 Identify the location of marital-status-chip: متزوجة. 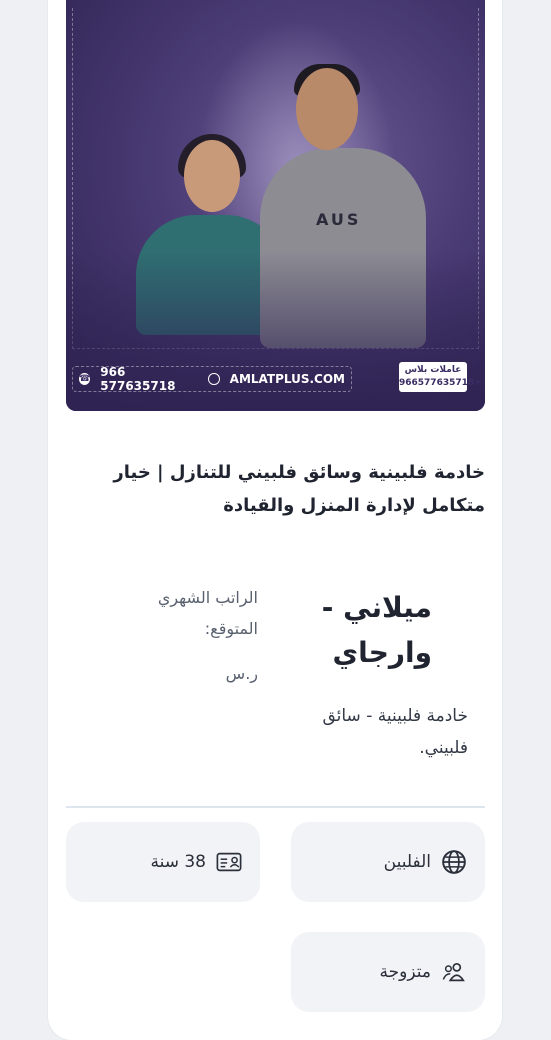
(388, 972).